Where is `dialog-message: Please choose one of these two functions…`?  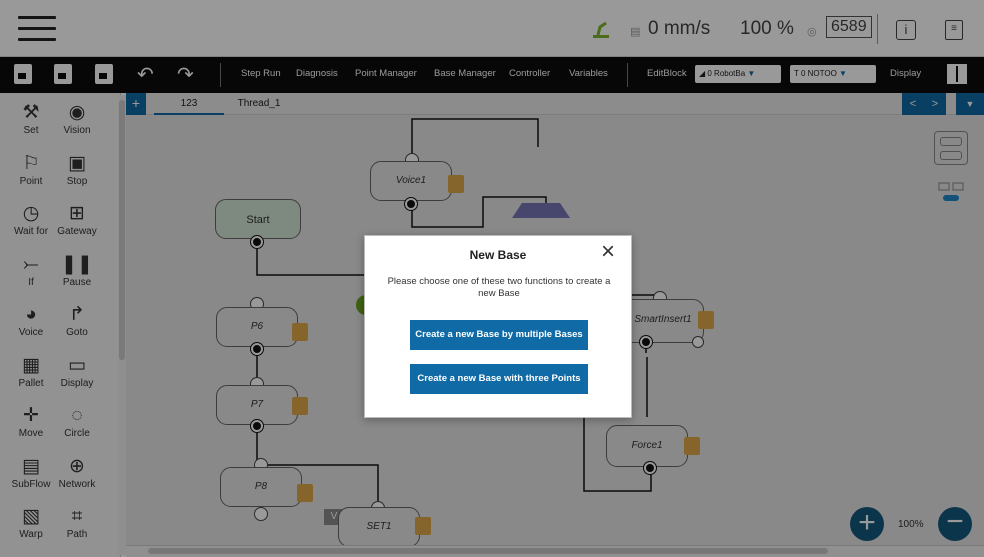
dialog-message: Please choose one of these two functions… is located at coordinates (499, 287).